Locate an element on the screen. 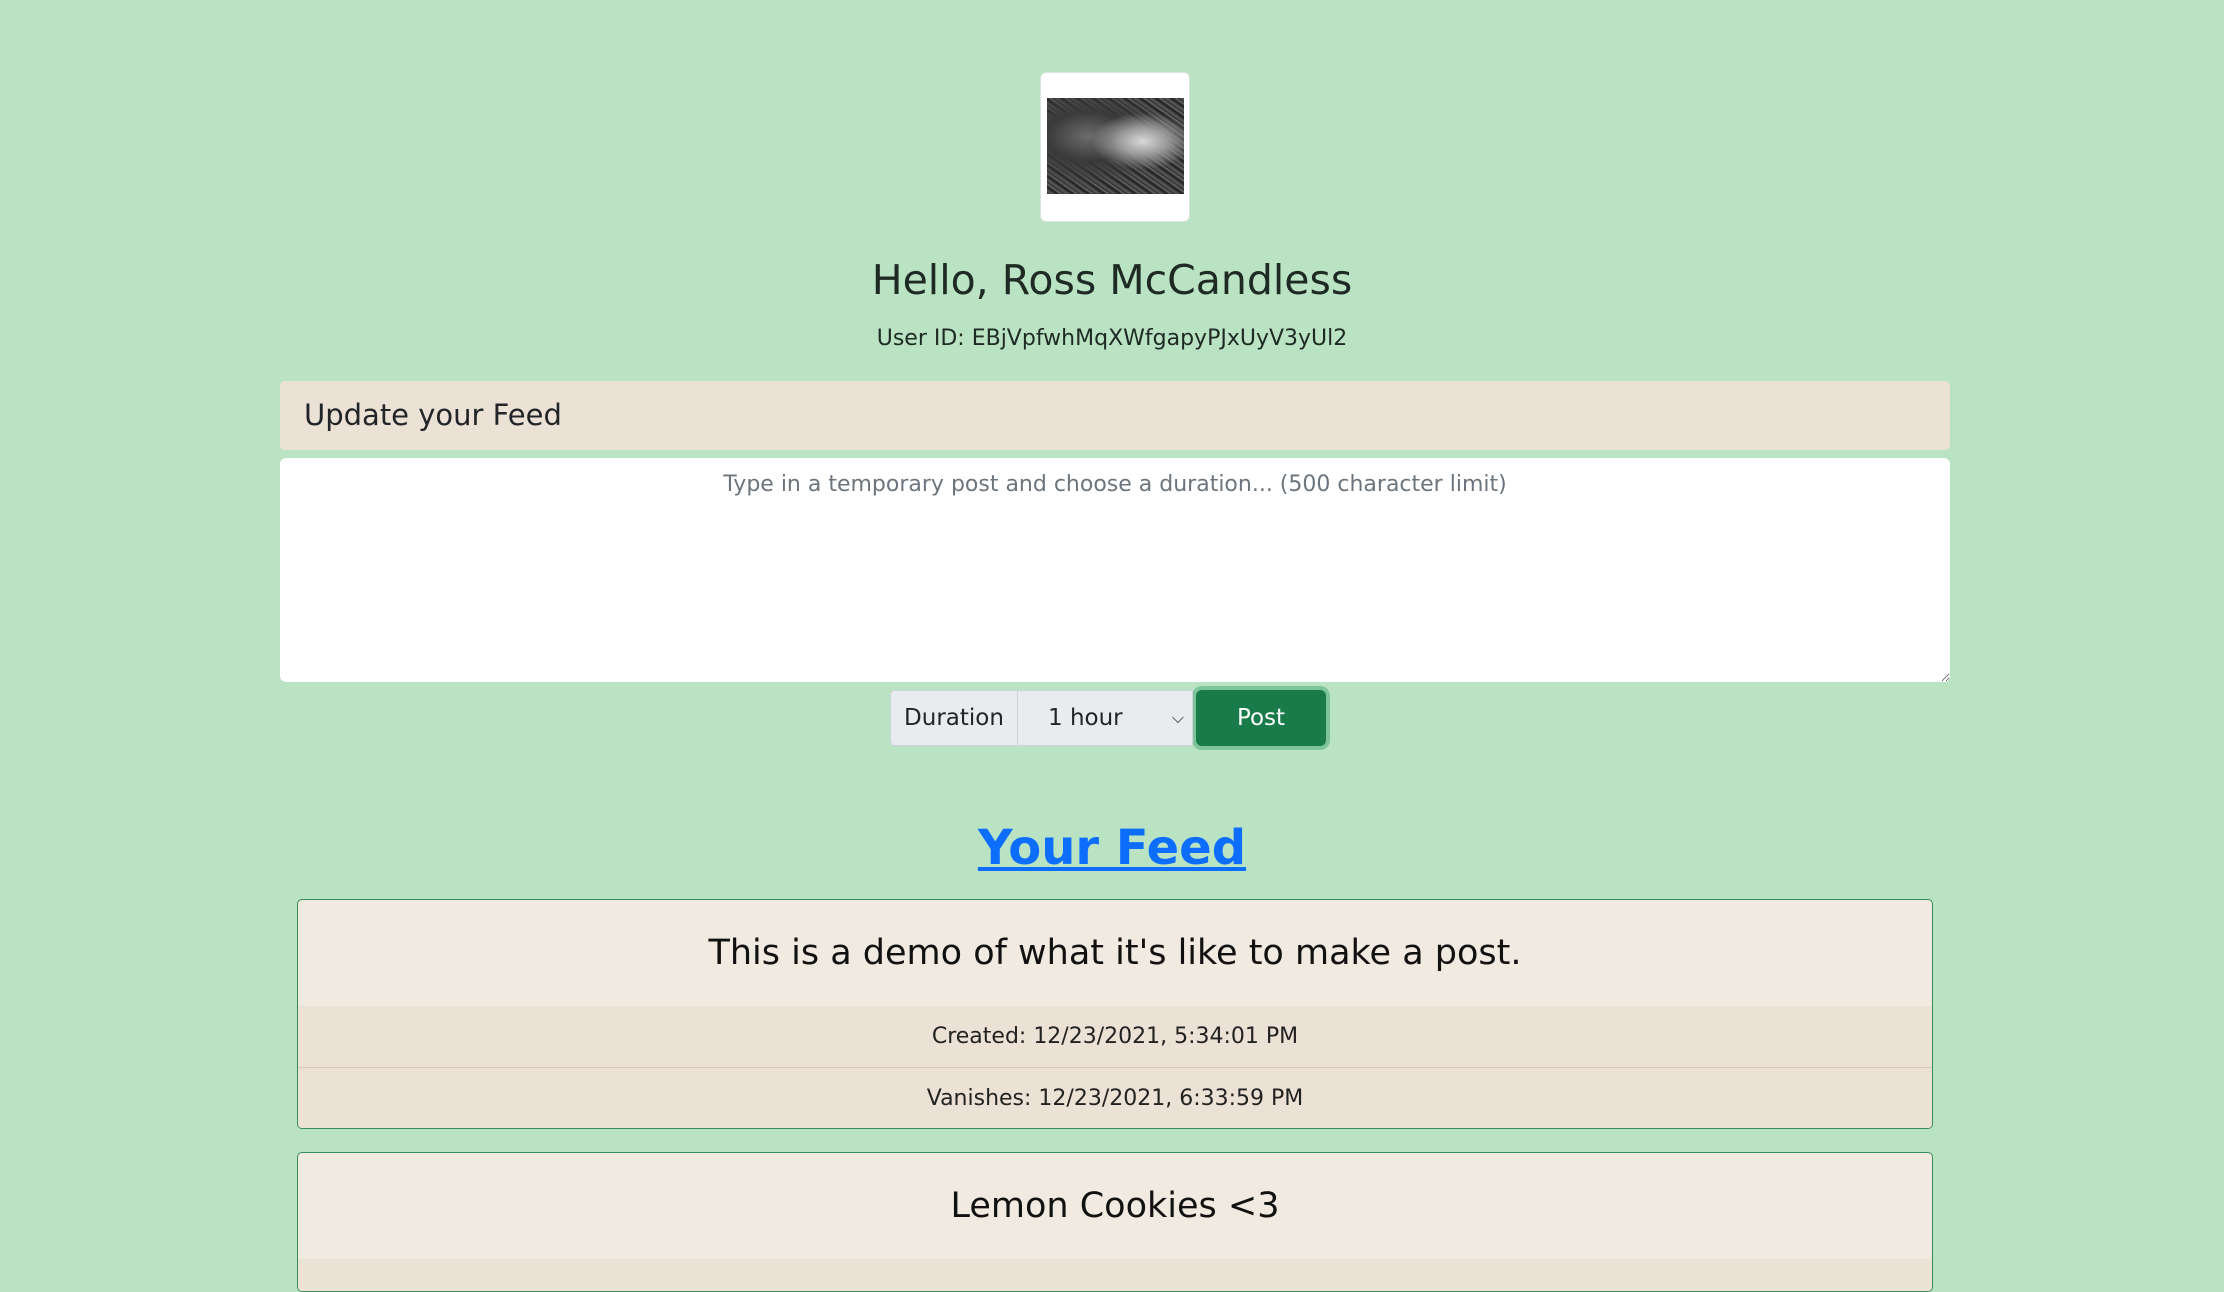  post-created-time is located at coordinates (1115, 1275).